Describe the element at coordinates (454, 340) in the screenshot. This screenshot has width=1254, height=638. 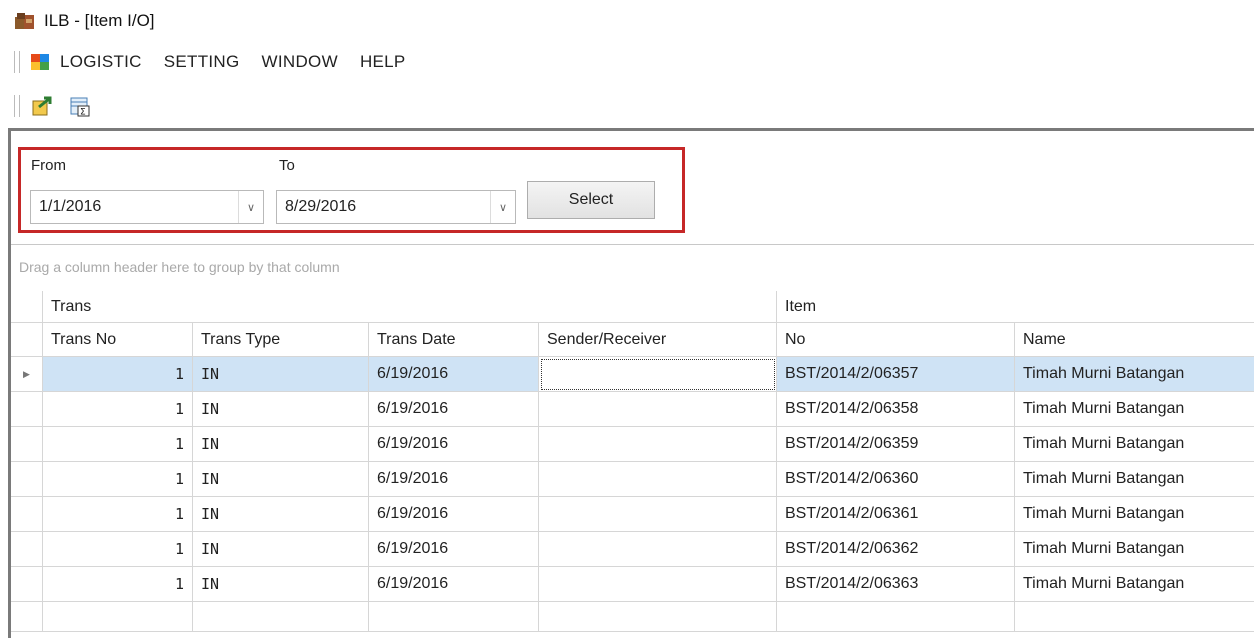
I see `col-header-trans-date: Trans Date` at that location.